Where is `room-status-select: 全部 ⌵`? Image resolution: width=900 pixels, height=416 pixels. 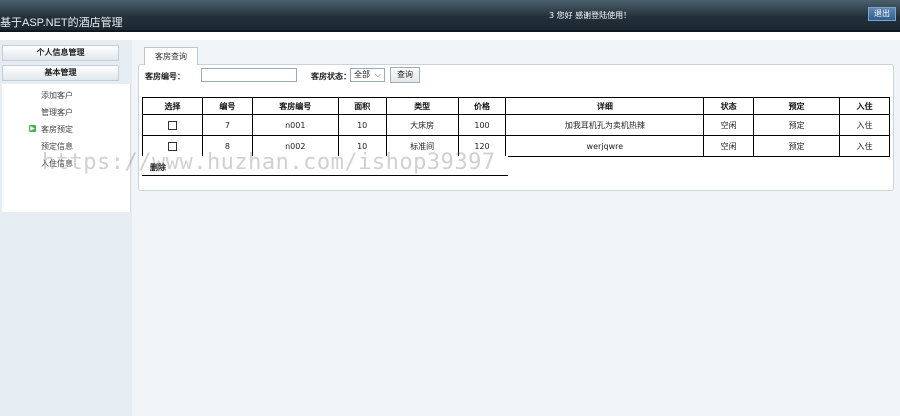
room-status-select: 全部 ⌵ is located at coordinates (367, 75).